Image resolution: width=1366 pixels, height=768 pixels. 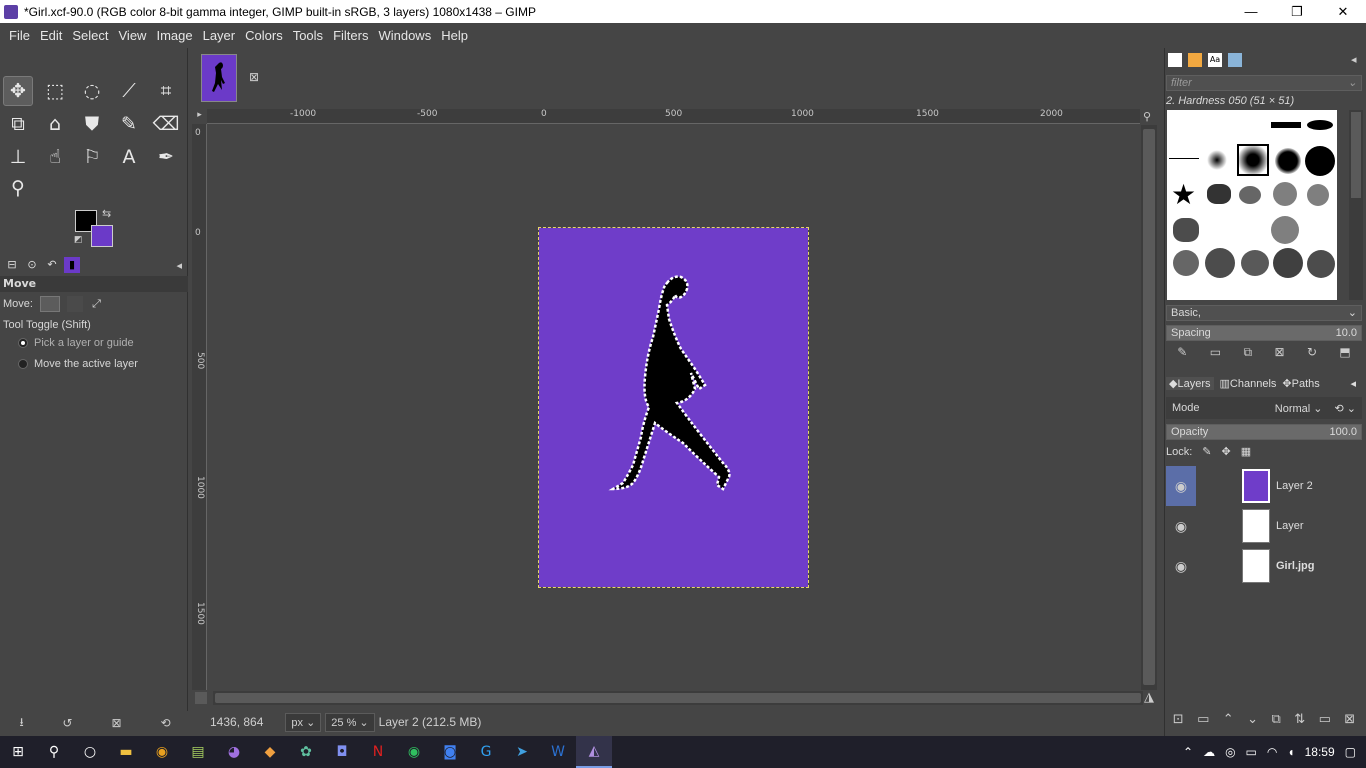 I want to click on lock-pixels-icon: ✎, so click(x=1206, y=451).